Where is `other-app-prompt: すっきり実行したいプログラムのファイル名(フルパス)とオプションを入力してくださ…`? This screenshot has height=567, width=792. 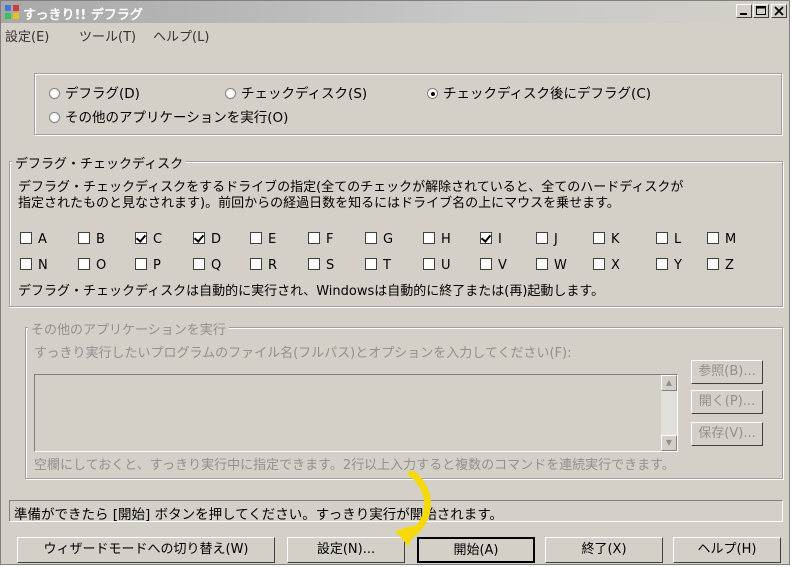 other-app-prompt: すっきり実行したいプログラムのファイル名(フルパス)とオプションを入力してくださ… is located at coordinates (303, 353).